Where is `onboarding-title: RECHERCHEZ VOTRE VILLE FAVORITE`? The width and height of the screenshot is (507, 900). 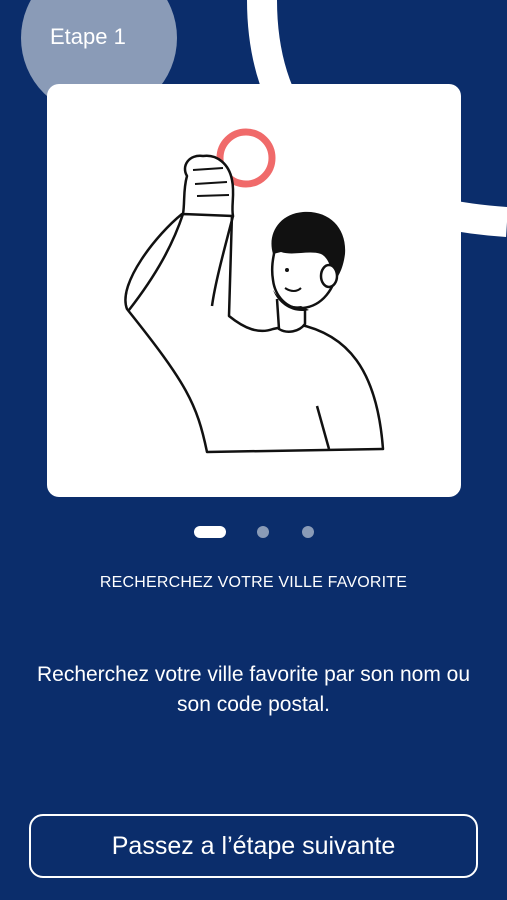
onboarding-title: RECHERCHEZ VOTRE VILLE FAVORITE is located at coordinates (253, 582).